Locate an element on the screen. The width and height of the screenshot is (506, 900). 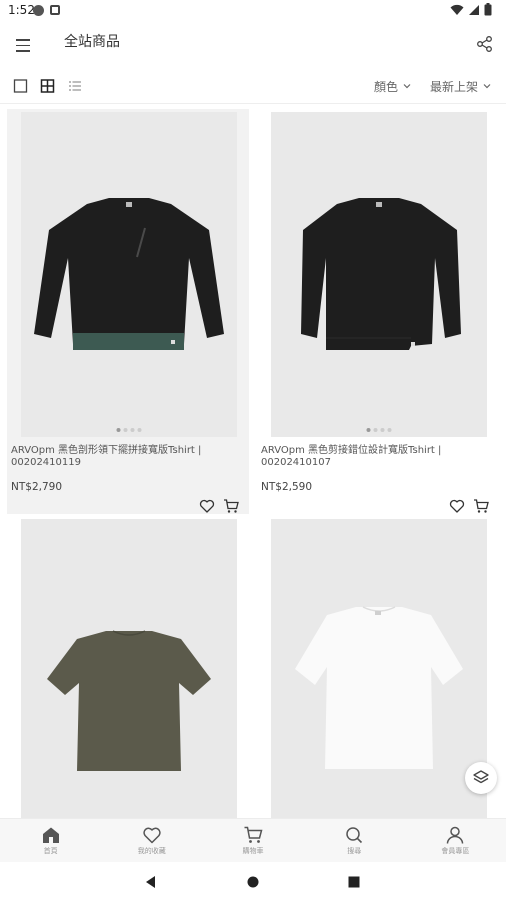
list-view-button is located at coordinates (75, 86).